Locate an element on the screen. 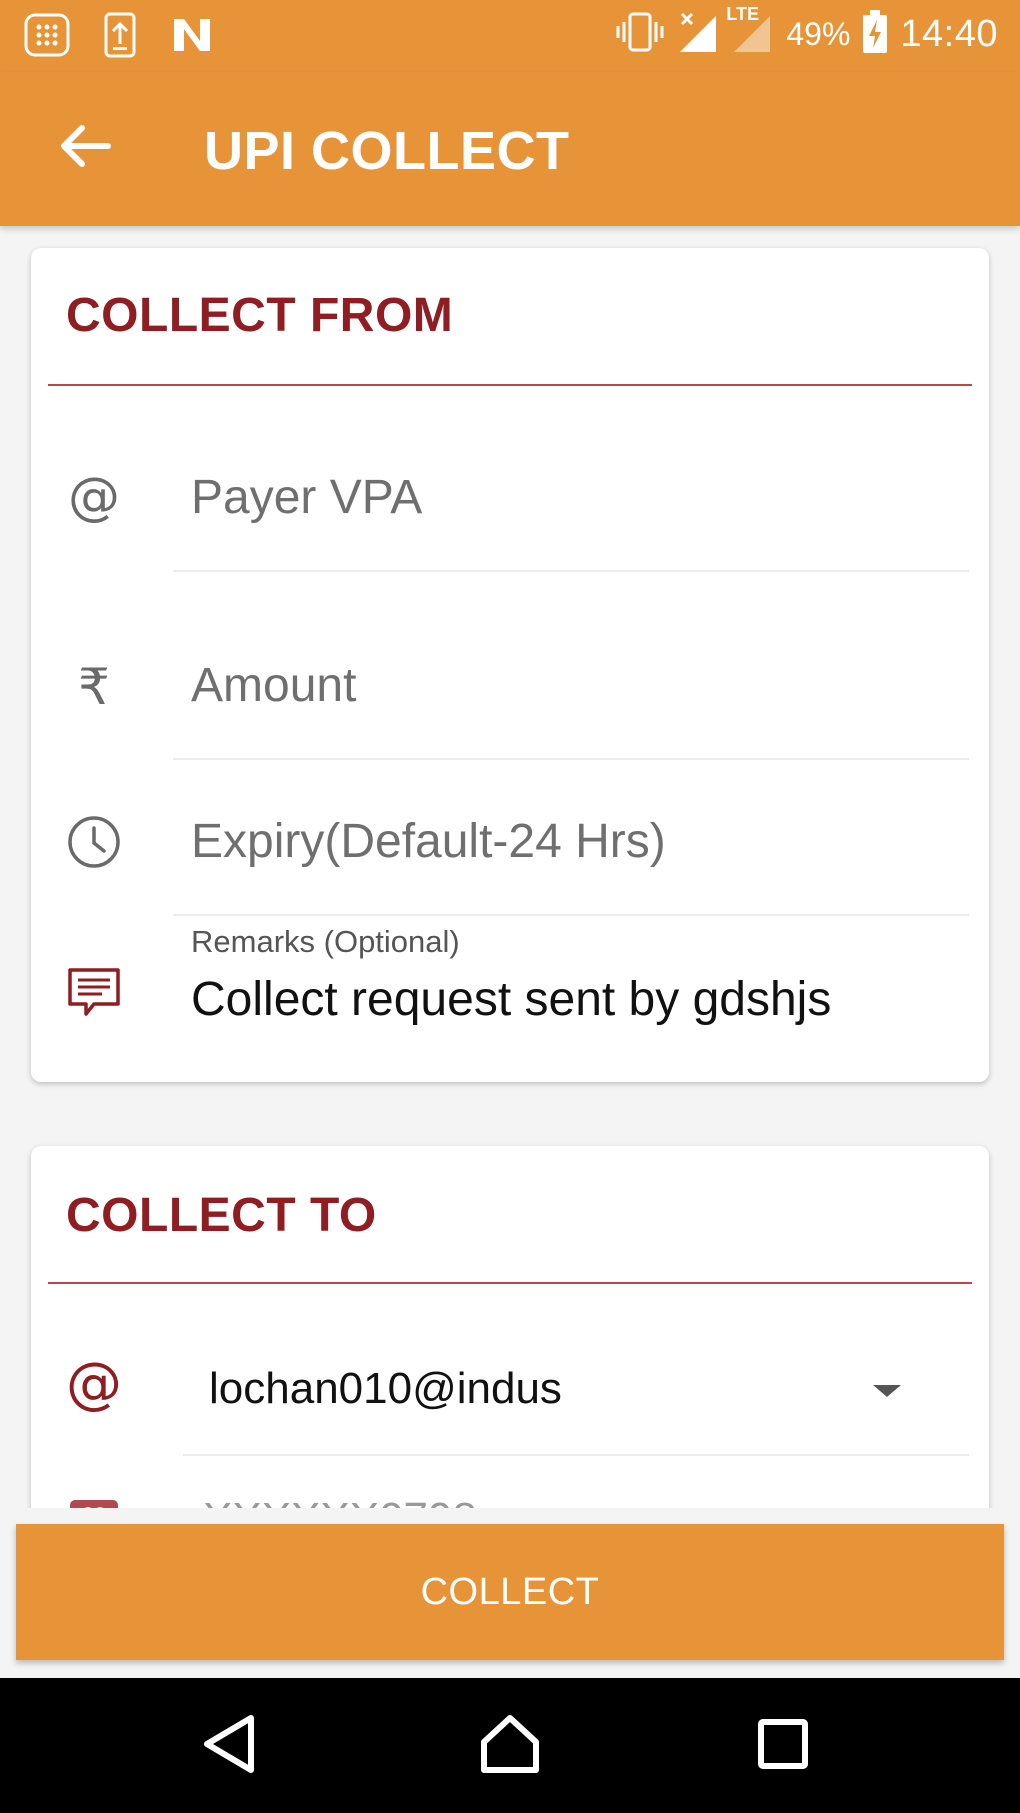  vibrate-icon is located at coordinates (640, 34).